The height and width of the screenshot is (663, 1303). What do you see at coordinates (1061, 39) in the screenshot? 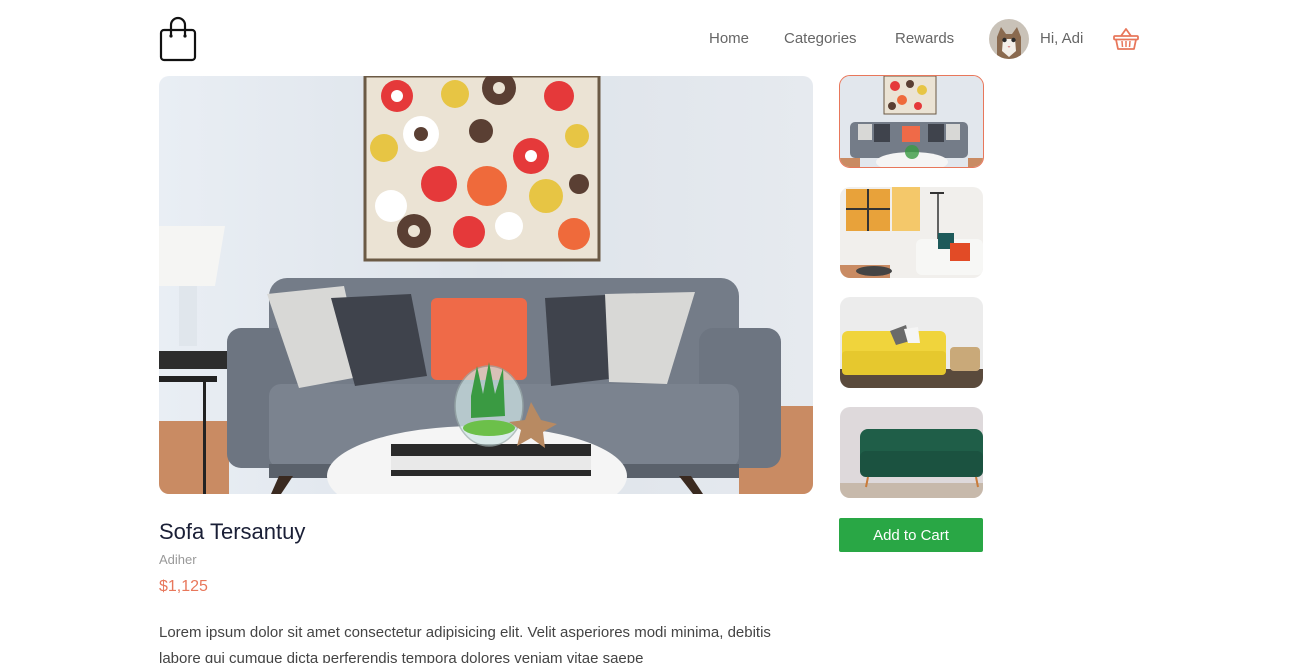
I see `user-greeting: Hi, Adi` at bounding box center [1061, 39].